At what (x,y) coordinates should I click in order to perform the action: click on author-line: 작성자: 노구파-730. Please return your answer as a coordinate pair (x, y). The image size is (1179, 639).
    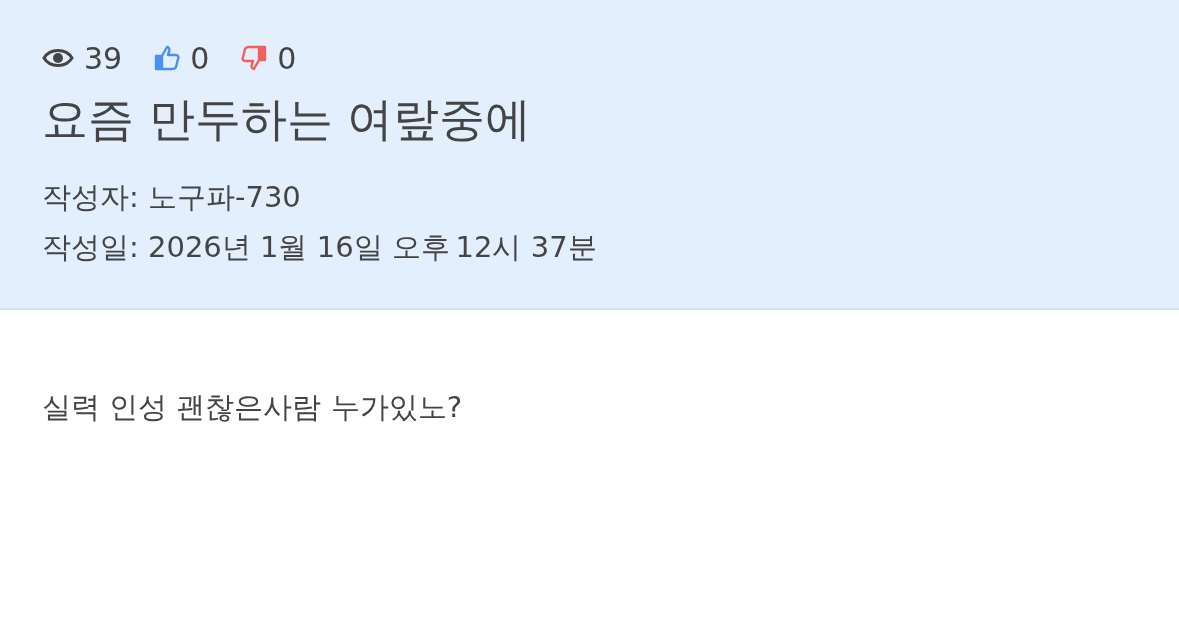
    Looking at the image, I should click on (172, 197).